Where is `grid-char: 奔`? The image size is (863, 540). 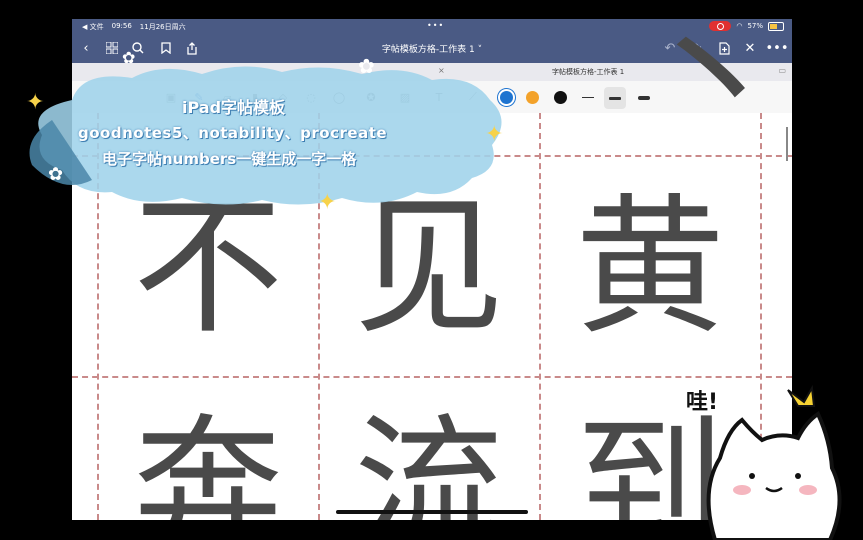
grid-char: 奔 is located at coordinates (207, 460).